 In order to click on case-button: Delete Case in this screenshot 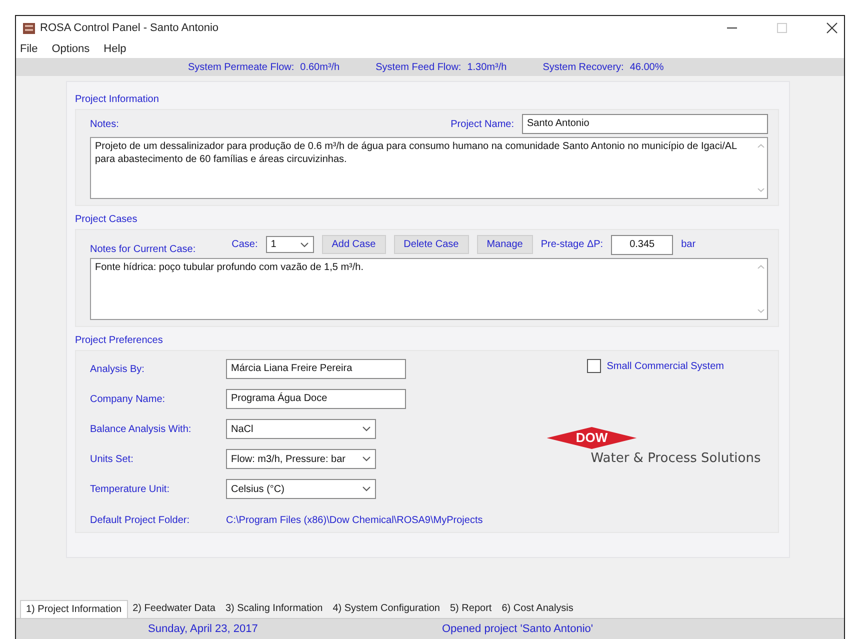, I will do `click(431, 244)`.